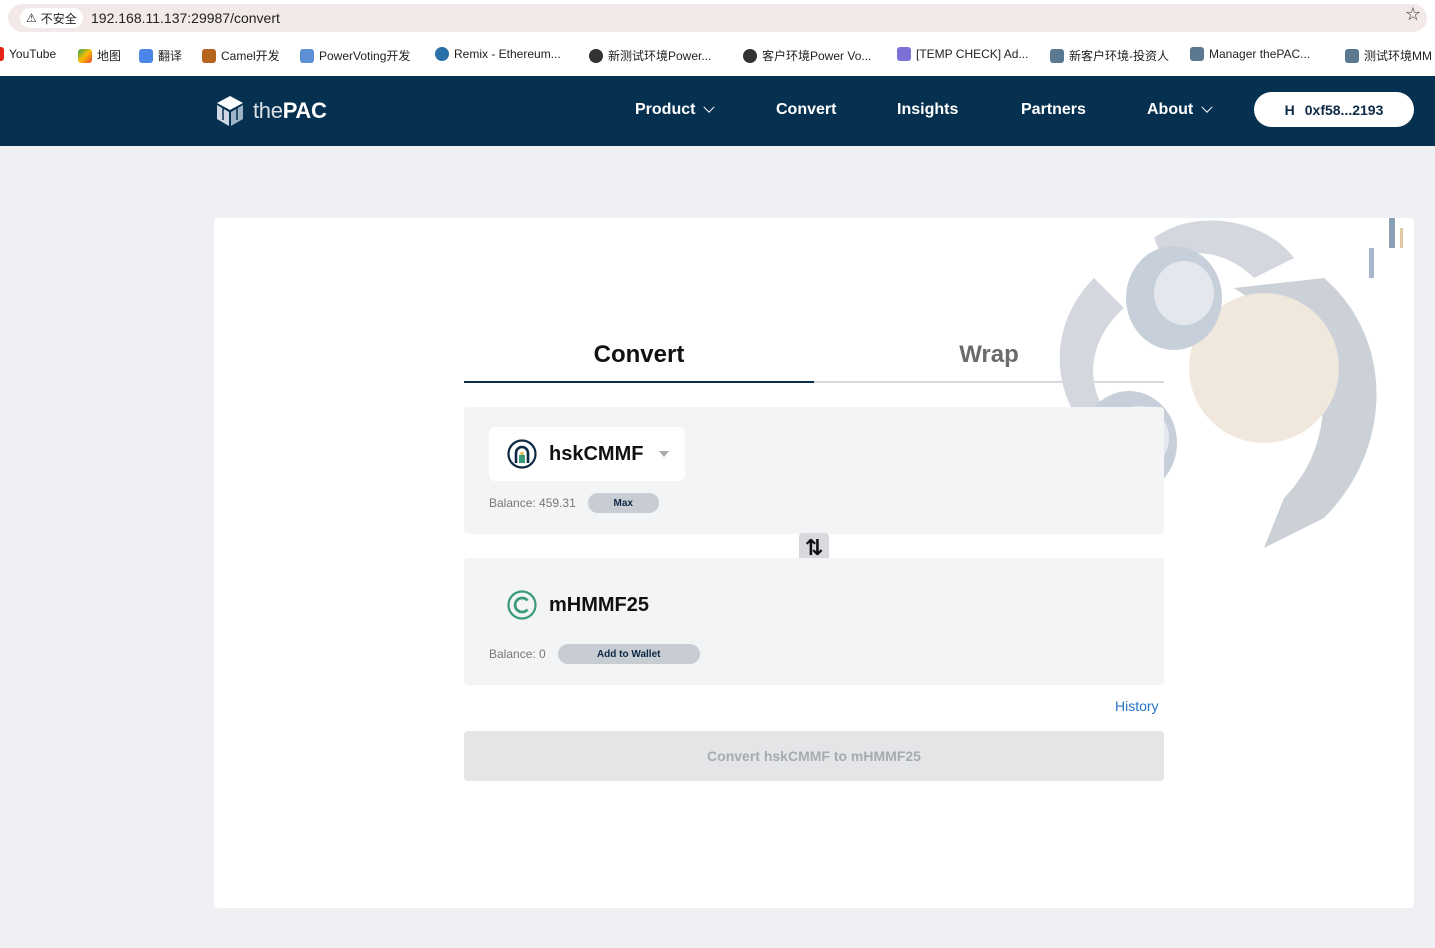 The width and height of the screenshot is (1435, 948). What do you see at coordinates (442, 54) in the screenshot?
I see `remix-icon` at bounding box center [442, 54].